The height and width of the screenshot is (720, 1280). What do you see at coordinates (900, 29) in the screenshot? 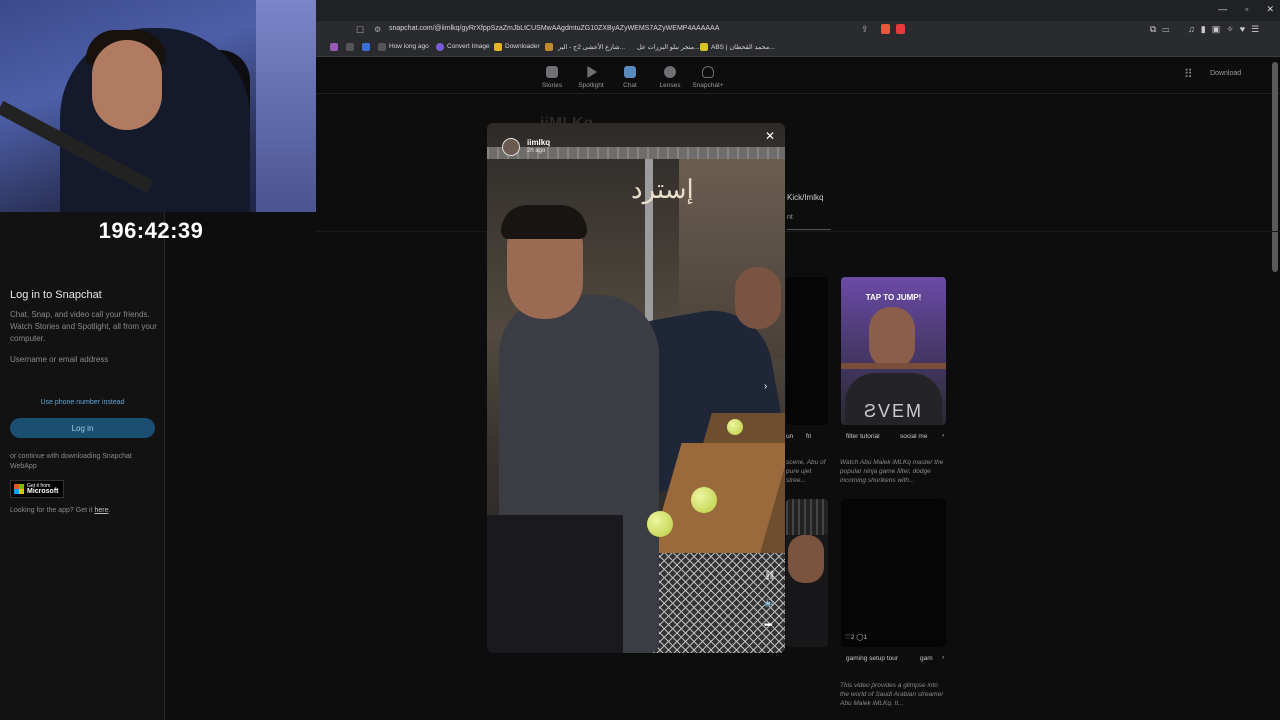
I see `rewards-icon` at bounding box center [900, 29].